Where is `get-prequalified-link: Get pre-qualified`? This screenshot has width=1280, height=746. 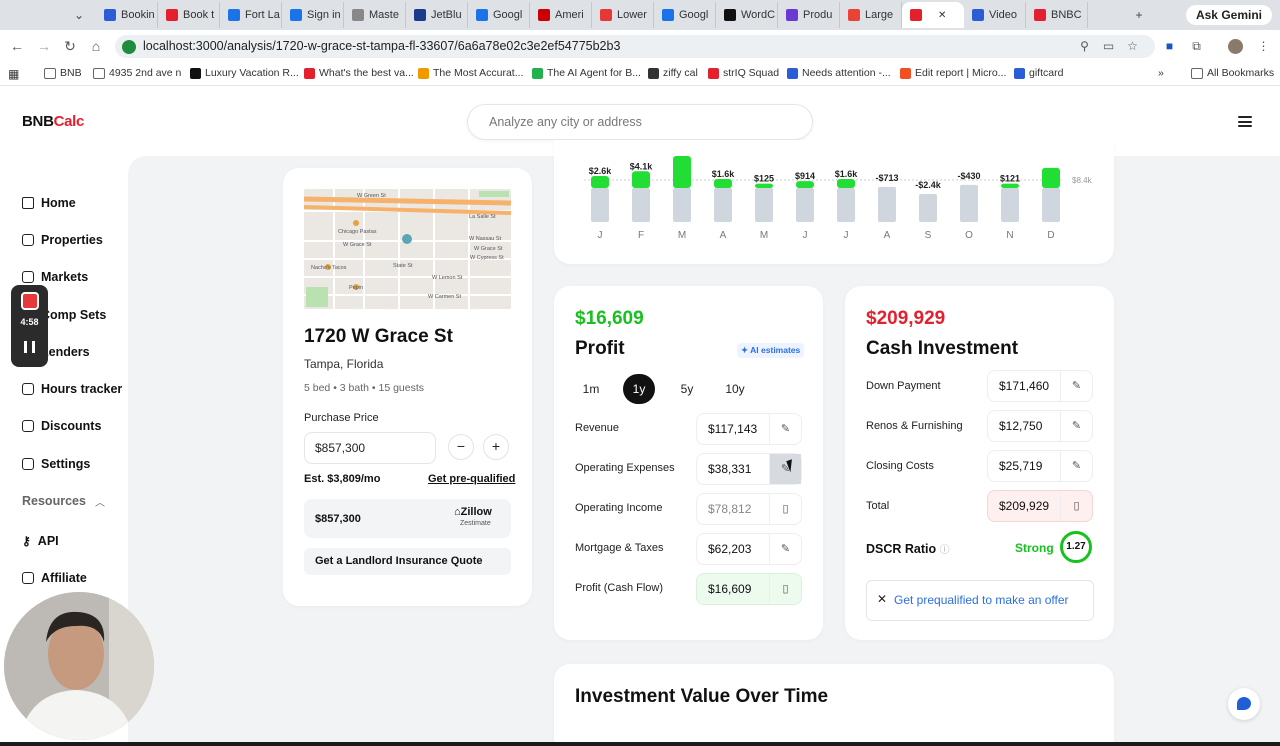
get-prequalified-link: Get pre-qualified is located at coordinates (471, 479).